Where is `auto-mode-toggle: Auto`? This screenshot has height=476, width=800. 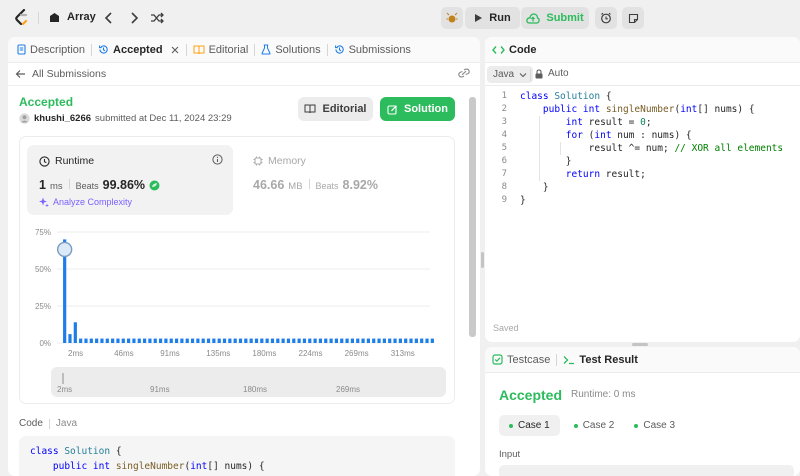 auto-mode-toggle: Auto is located at coordinates (552, 73).